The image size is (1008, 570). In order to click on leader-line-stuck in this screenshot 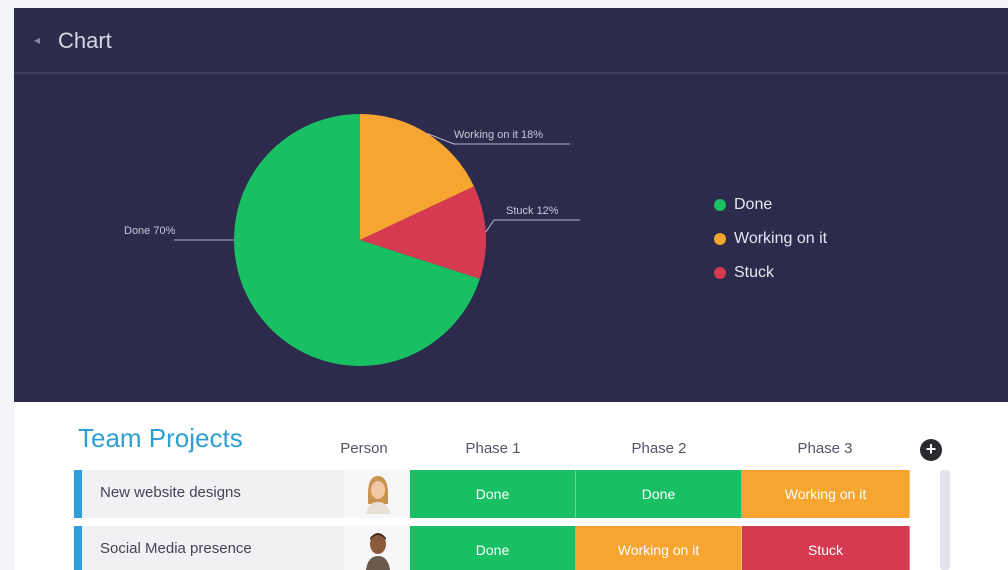, I will do `click(490, 226)`.